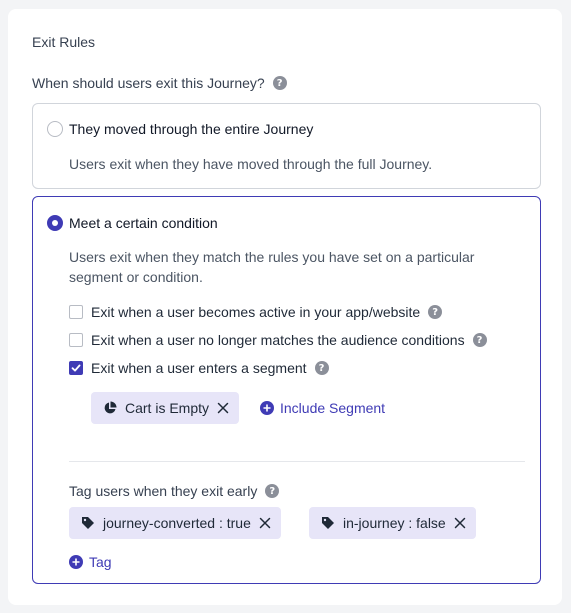  I want to click on segment-chip-label: Cart is Empty, so click(167, 408).